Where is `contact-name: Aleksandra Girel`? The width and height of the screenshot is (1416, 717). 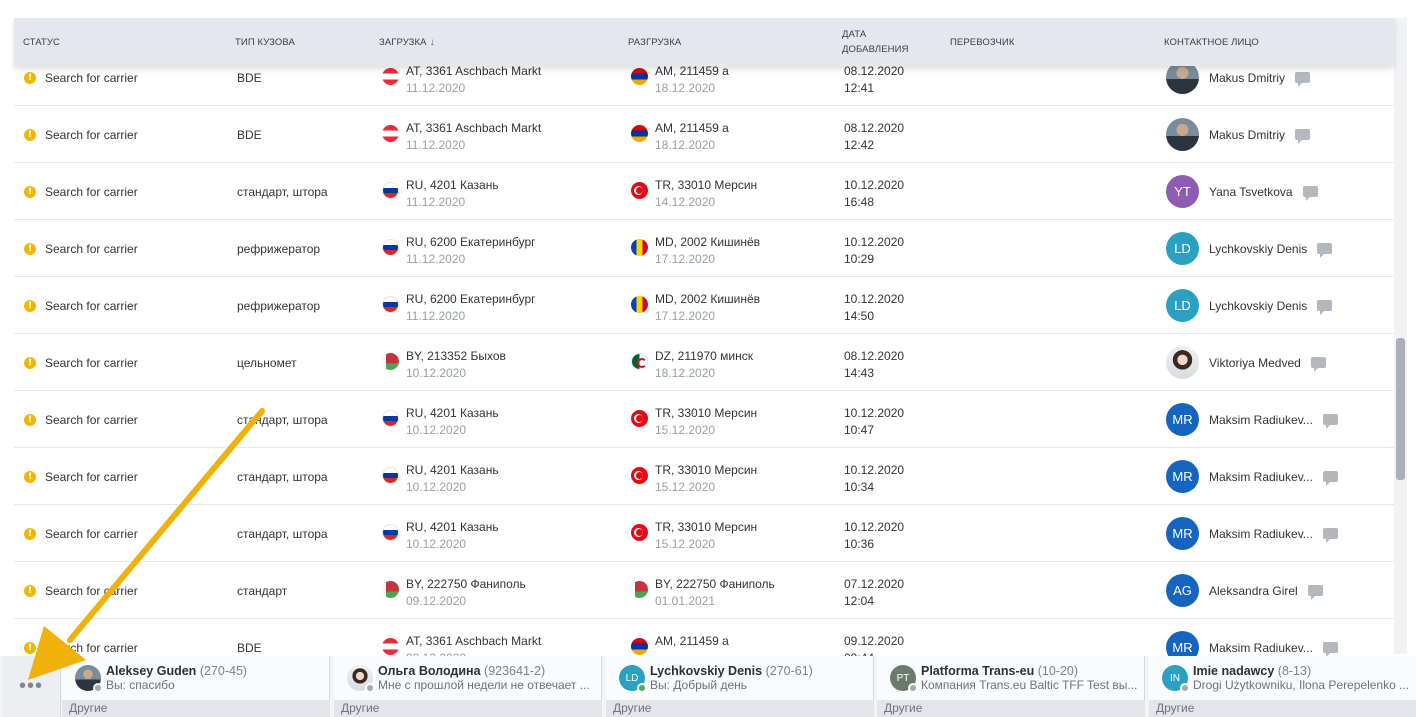 contact-name: Aleksandra Girel is located at coordinates (1253, 591).